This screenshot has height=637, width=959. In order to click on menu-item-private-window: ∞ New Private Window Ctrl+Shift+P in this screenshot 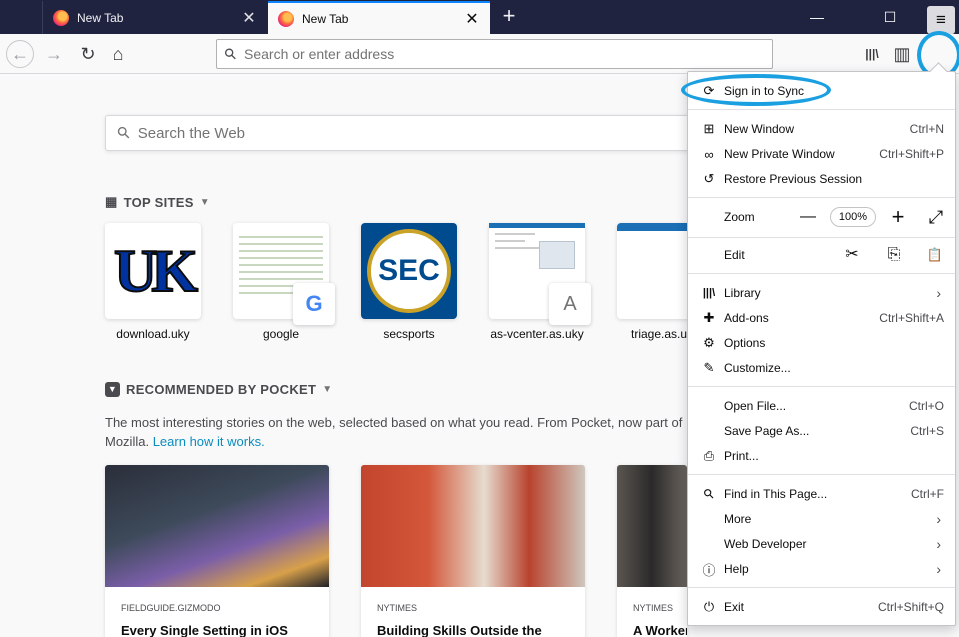, I will do `click(821, 154)`.